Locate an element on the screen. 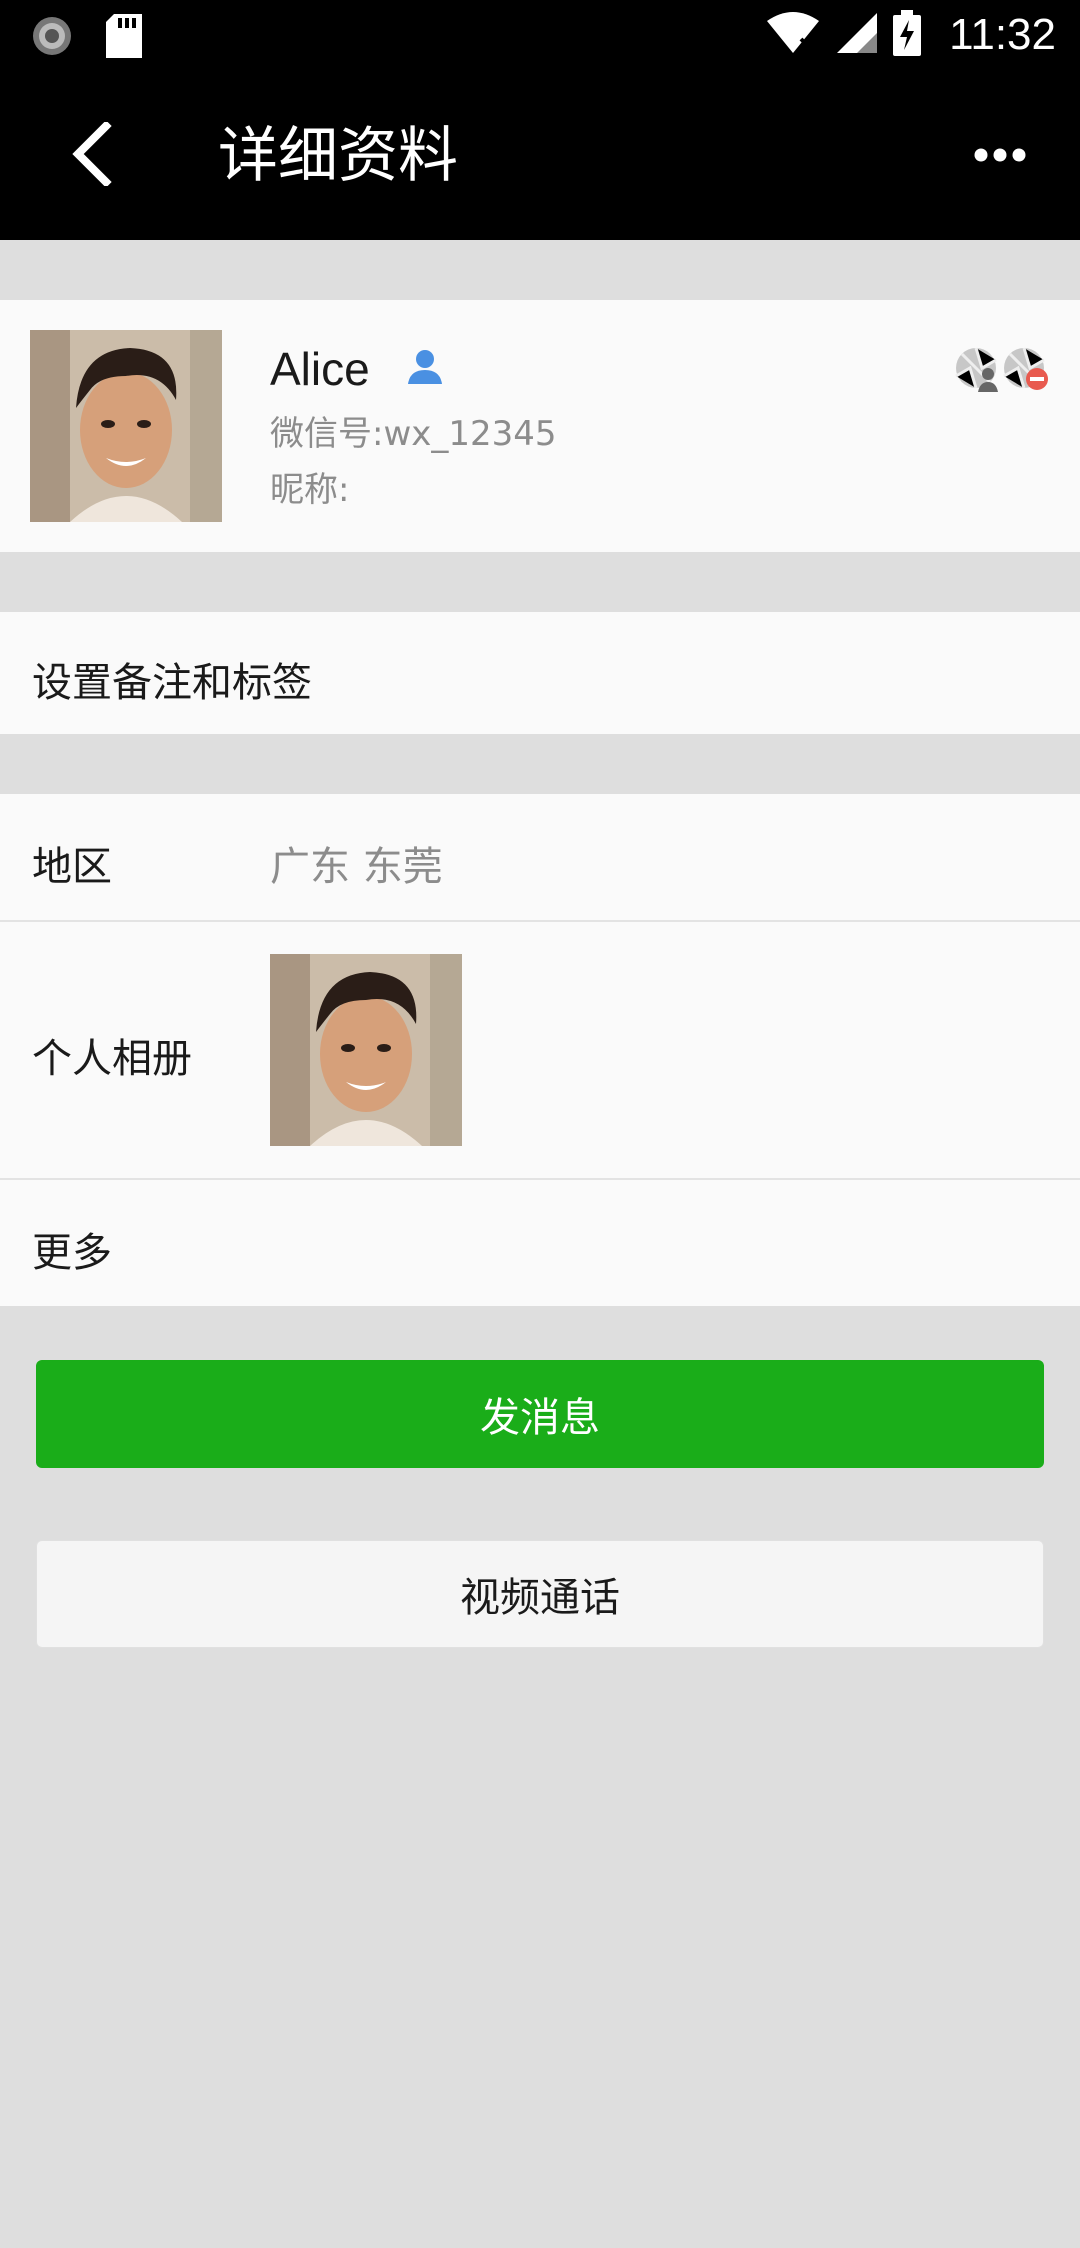  signal-icon is located at coordinates (857, 35).